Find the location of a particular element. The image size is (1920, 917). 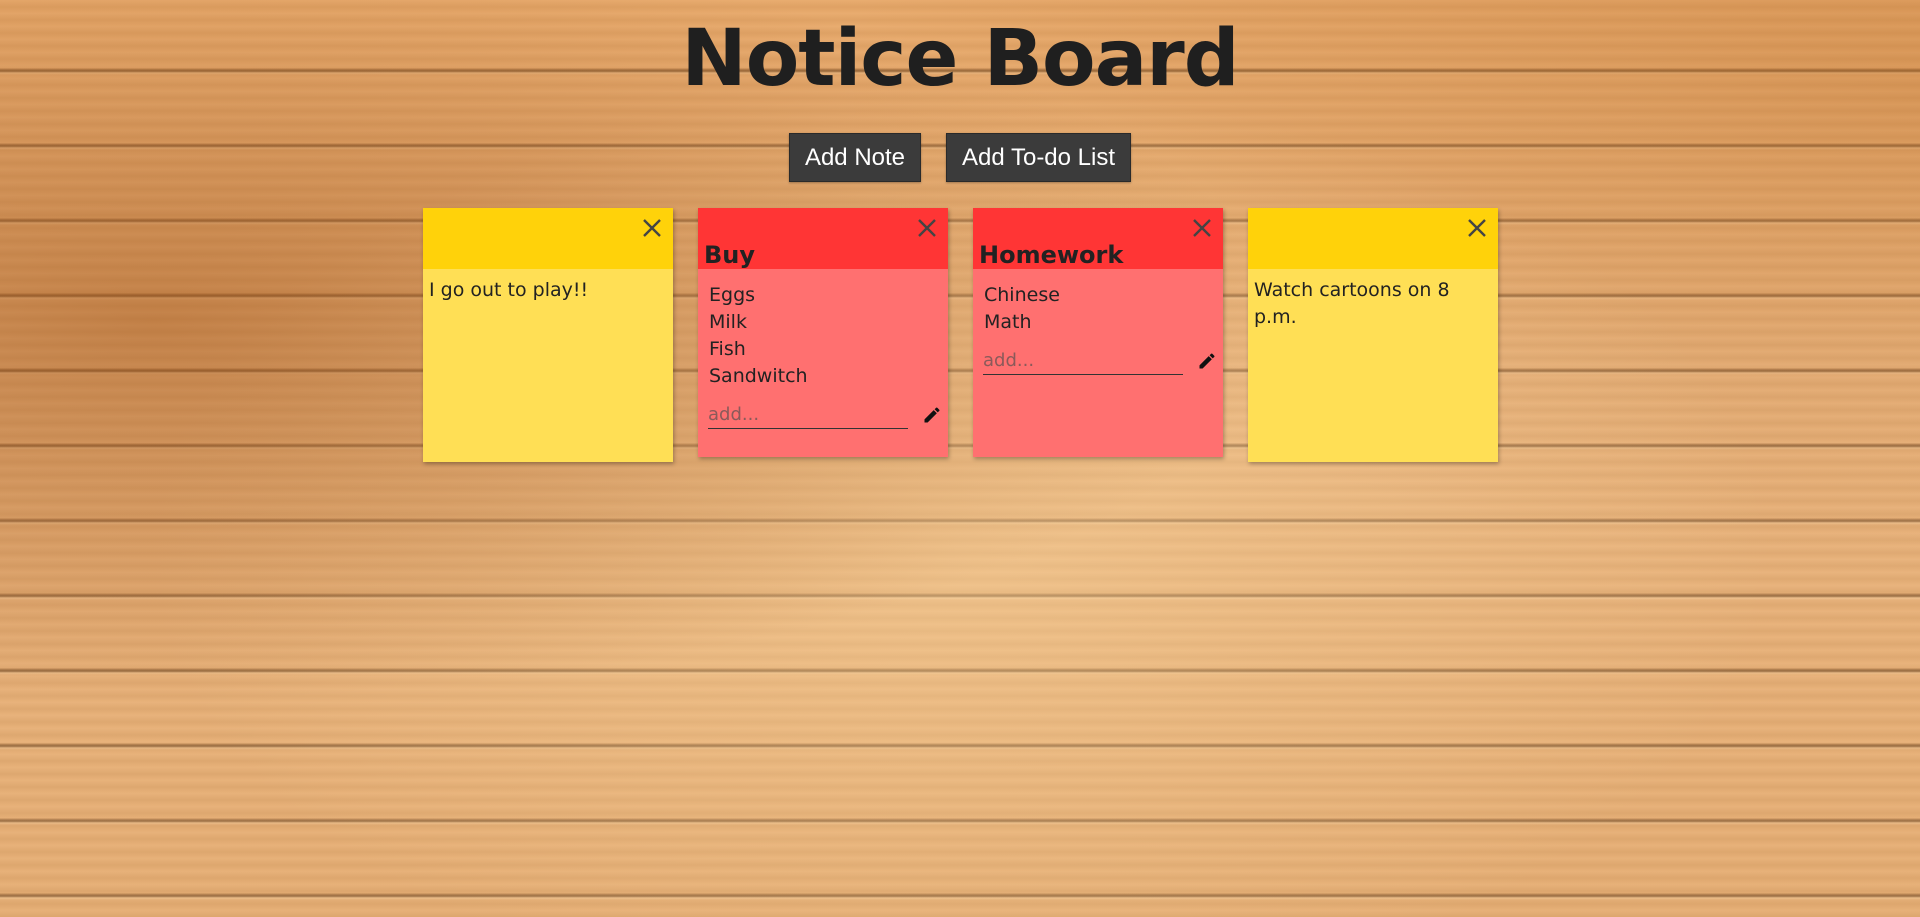

note-text: I go out to play!! is located at coordinates (548, 290).